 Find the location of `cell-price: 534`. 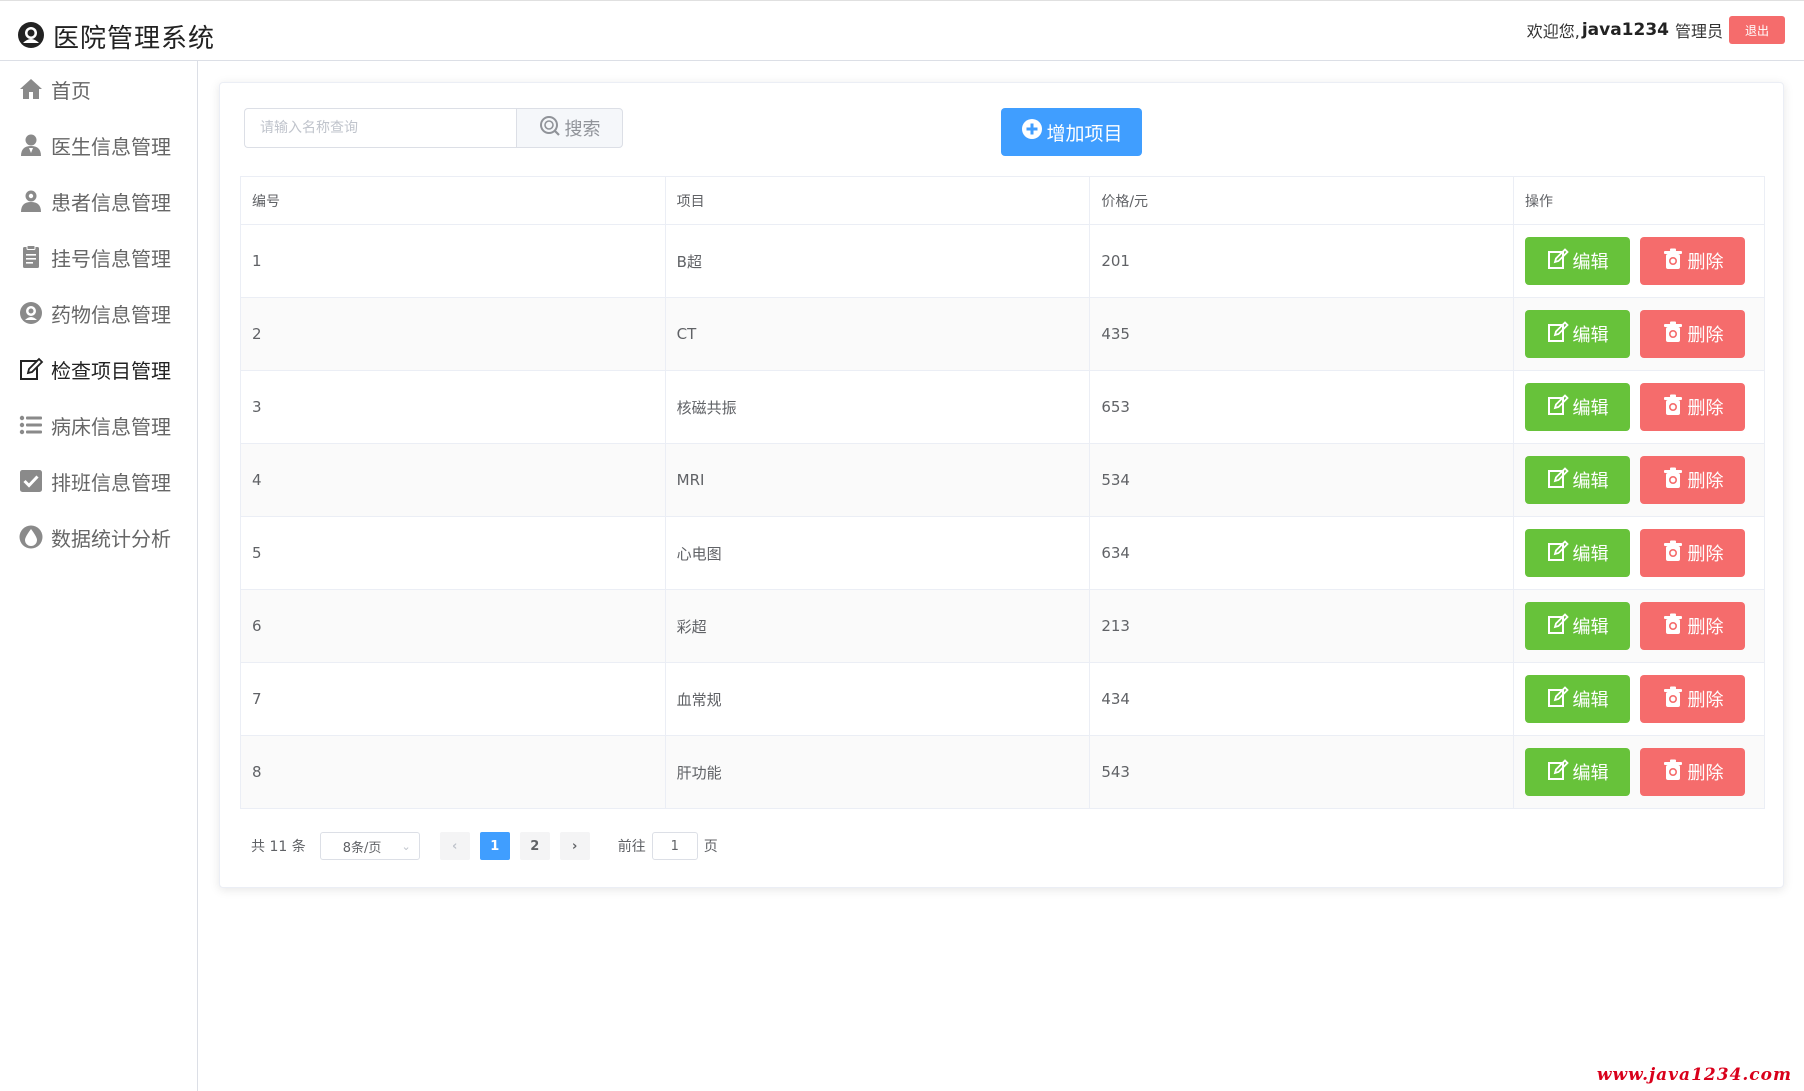

cell-price: 534 is located at coordinates (1301, 480).